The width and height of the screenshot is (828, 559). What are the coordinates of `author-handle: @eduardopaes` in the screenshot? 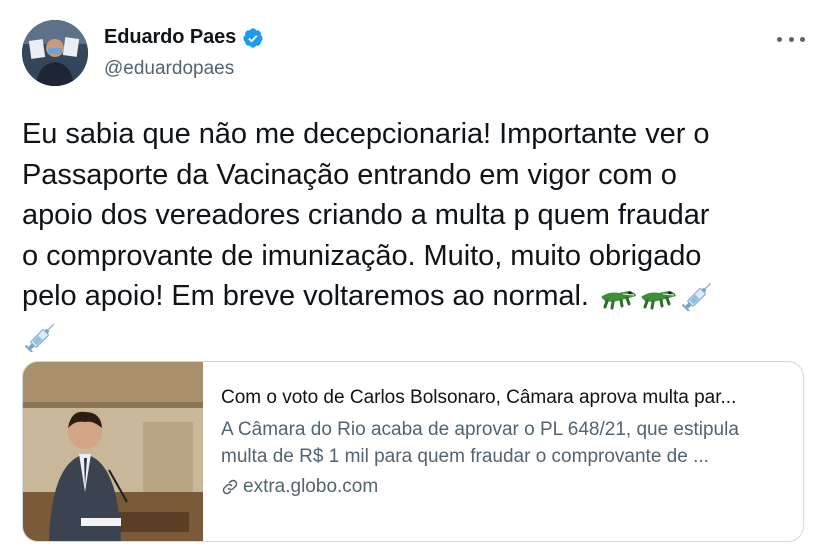 It's located at (169, 69).